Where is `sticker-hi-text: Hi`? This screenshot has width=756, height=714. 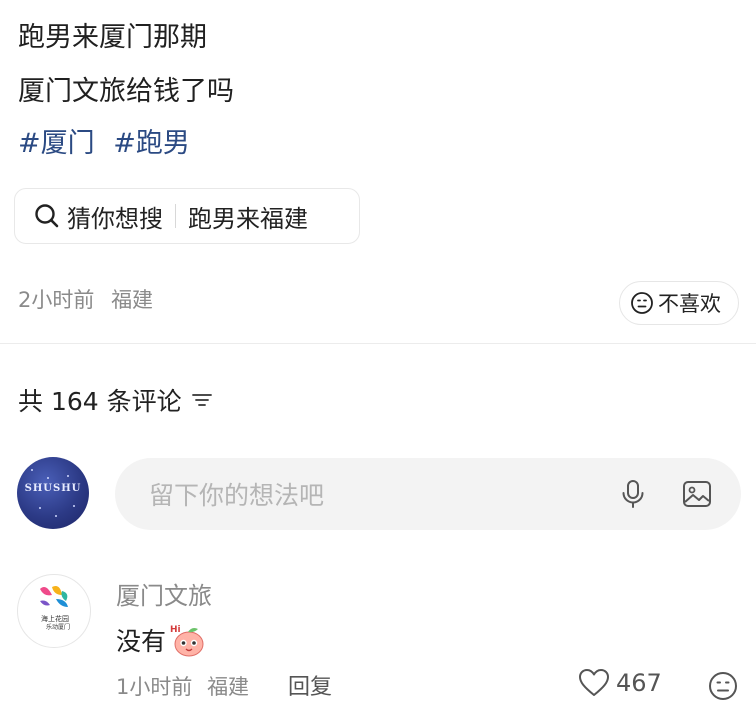
sticker-hi-text: Hi is located at coordinates (175, 630).